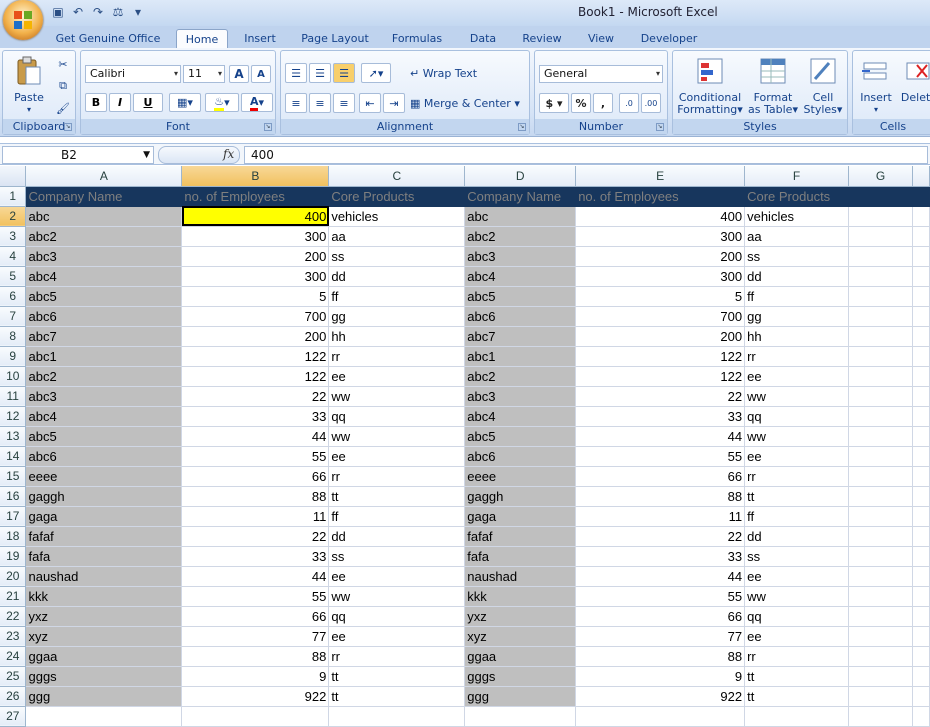 This screenshot has width=930, height=727. I want to click on row-header: 21, so click(13, 596).